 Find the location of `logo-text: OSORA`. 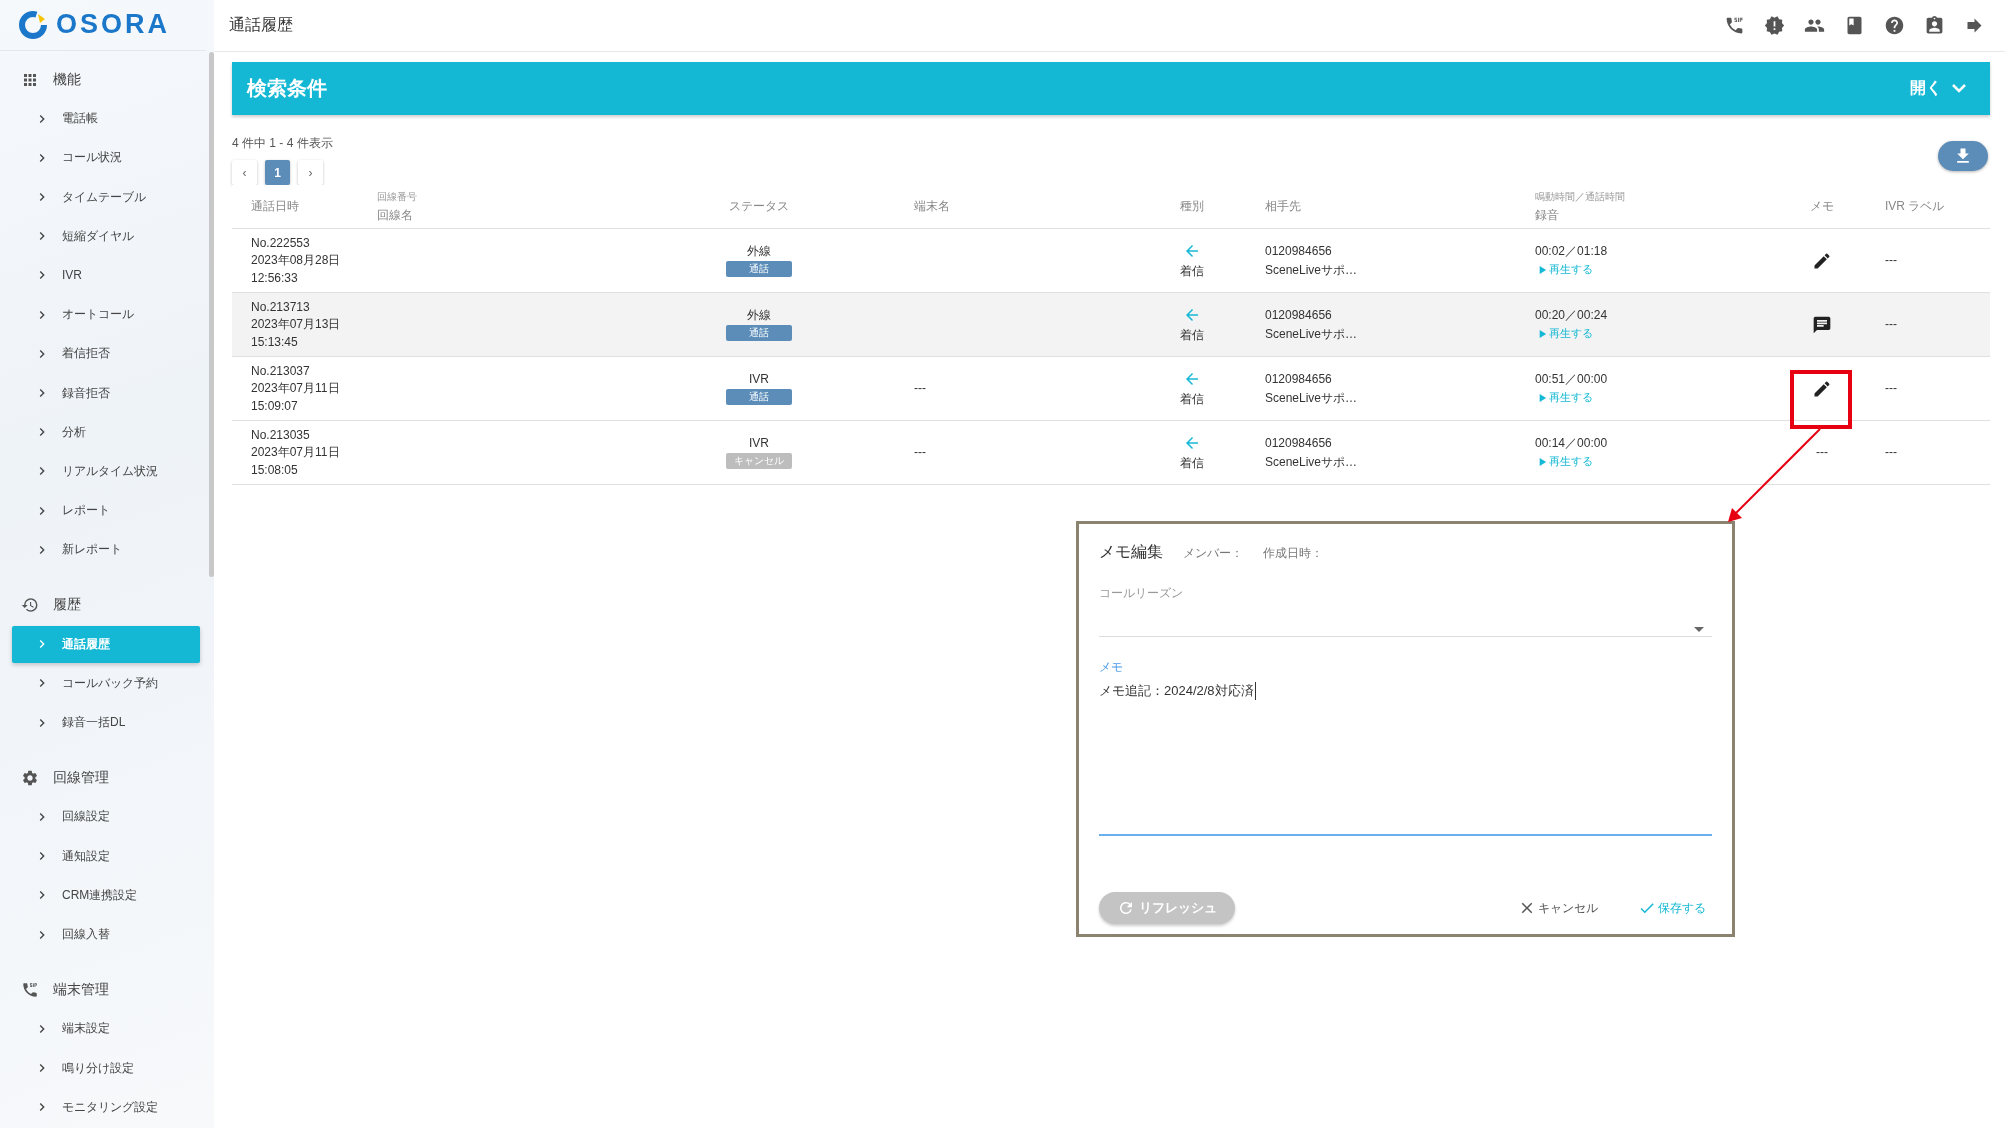

logo-text: OSORA is located at coordinates (113, 25).